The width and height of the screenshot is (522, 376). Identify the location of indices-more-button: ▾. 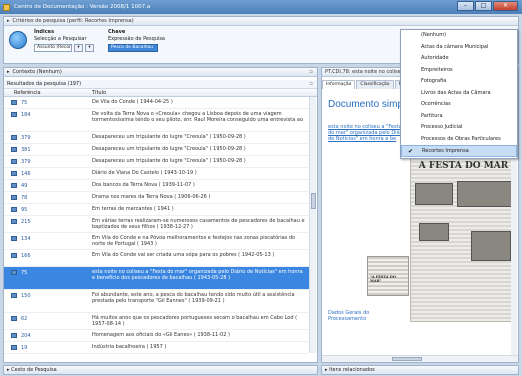
(89, 48).